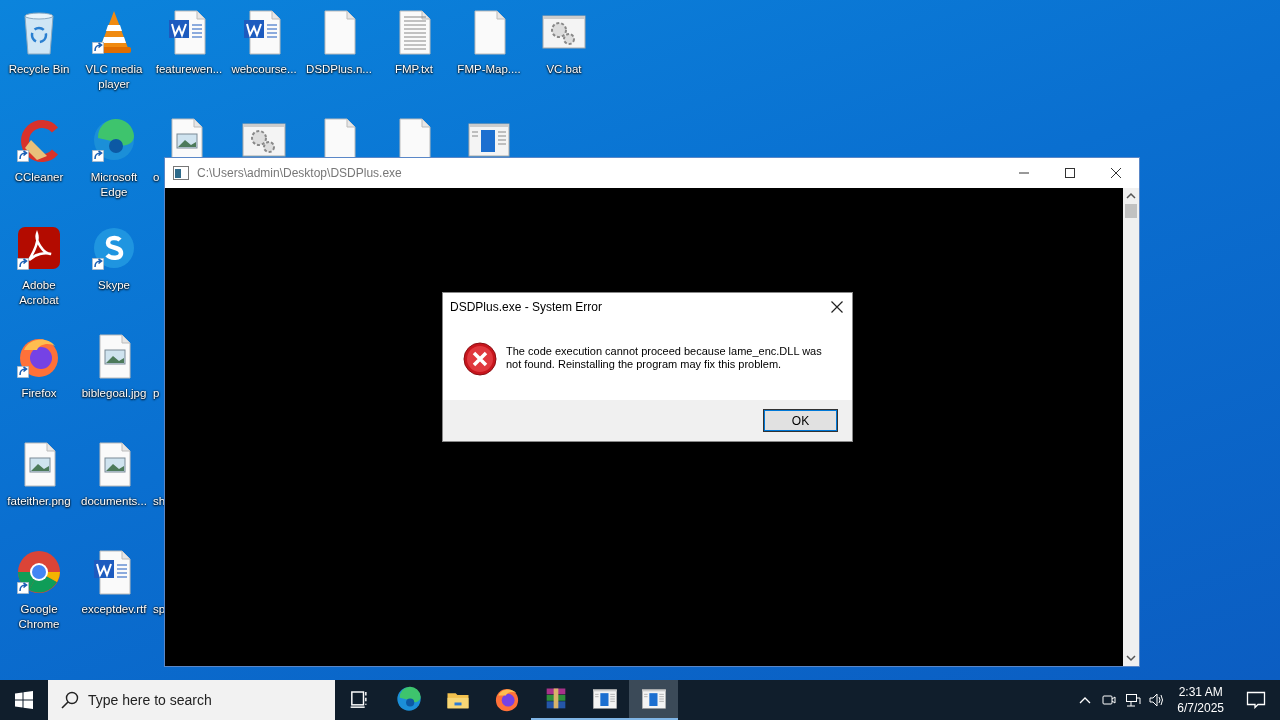 The width and height of the screenshot is (1280, 720). What do you see at coordinates (480, 359) in the screenshot?
I see `error-icon` at bounding box center [480, 359].